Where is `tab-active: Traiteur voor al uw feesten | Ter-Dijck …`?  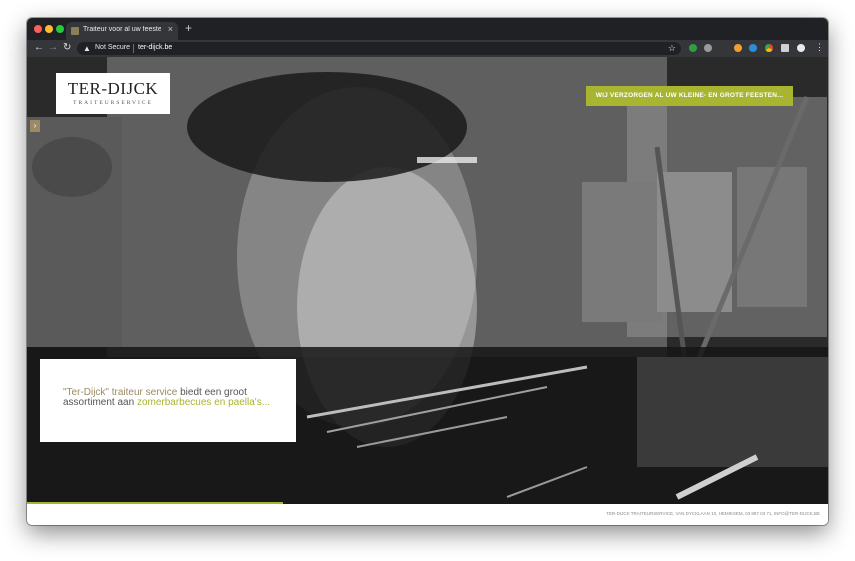 tab-active: Traiteur voor al uw feesten | Ter-Dijck … is located at coordinates (122, 31).